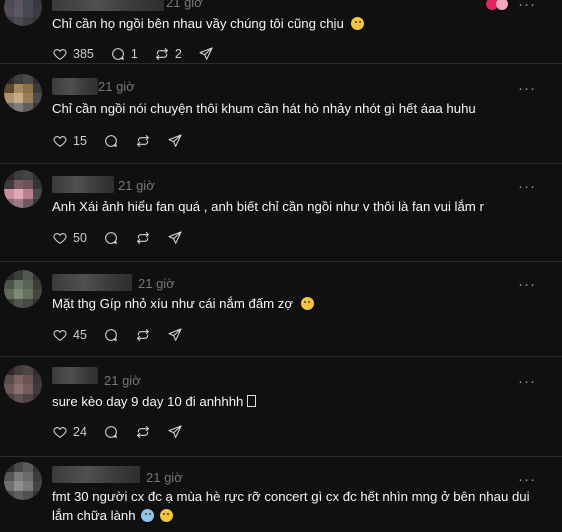 This screenshot has width=562, height=532. What do you see at coordinates (69, 238) in the screenshot?
I see `like-button: 50` at bounding box center [69, 238].